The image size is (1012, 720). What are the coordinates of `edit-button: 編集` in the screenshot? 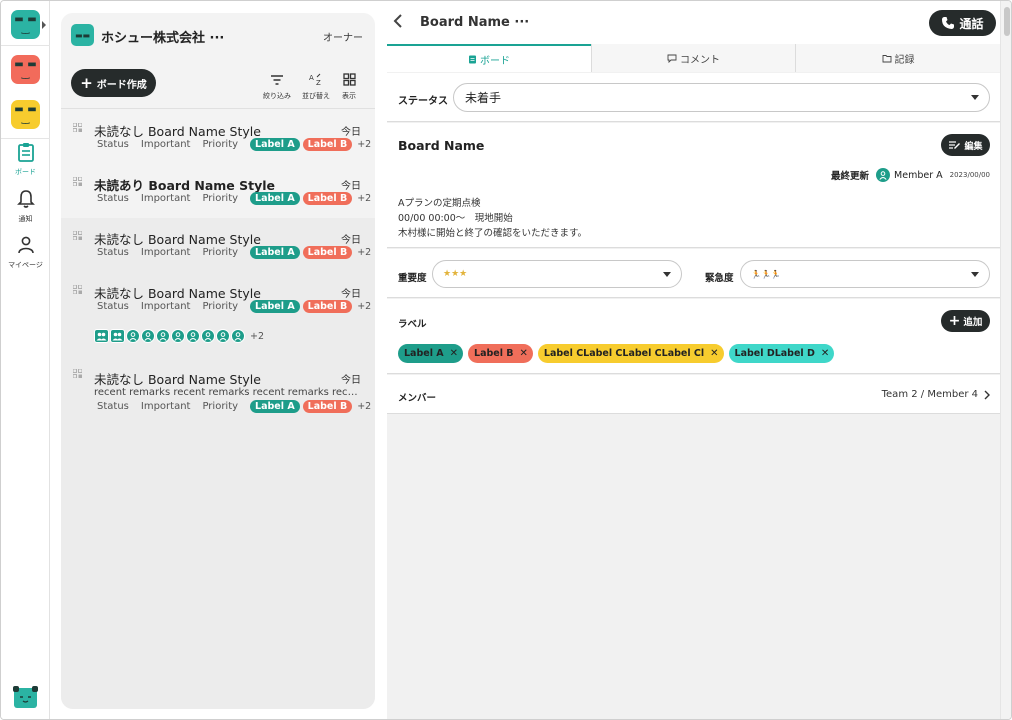 It's located at (965, 145).